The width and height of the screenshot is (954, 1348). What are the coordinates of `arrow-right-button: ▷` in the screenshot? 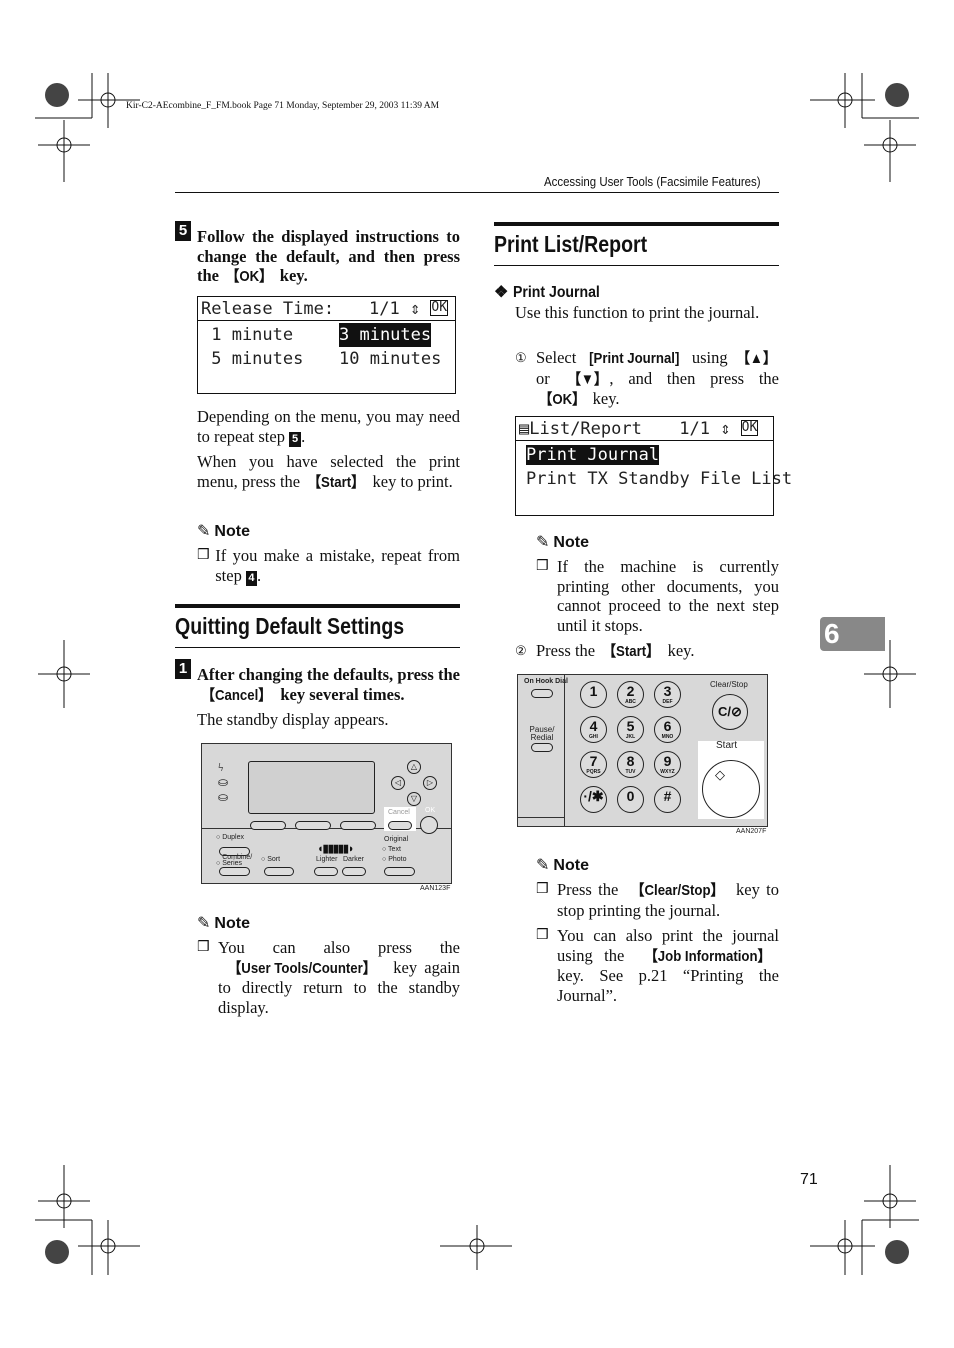 It's located at (430, 783).